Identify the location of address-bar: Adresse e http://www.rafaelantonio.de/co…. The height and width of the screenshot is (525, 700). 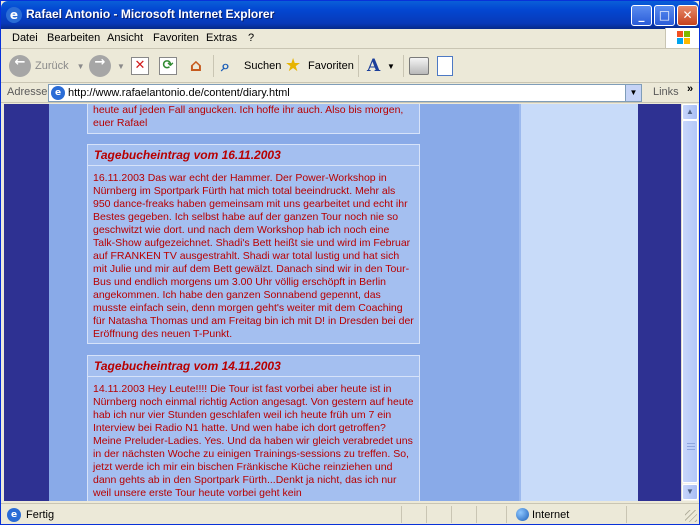
(350, 93).